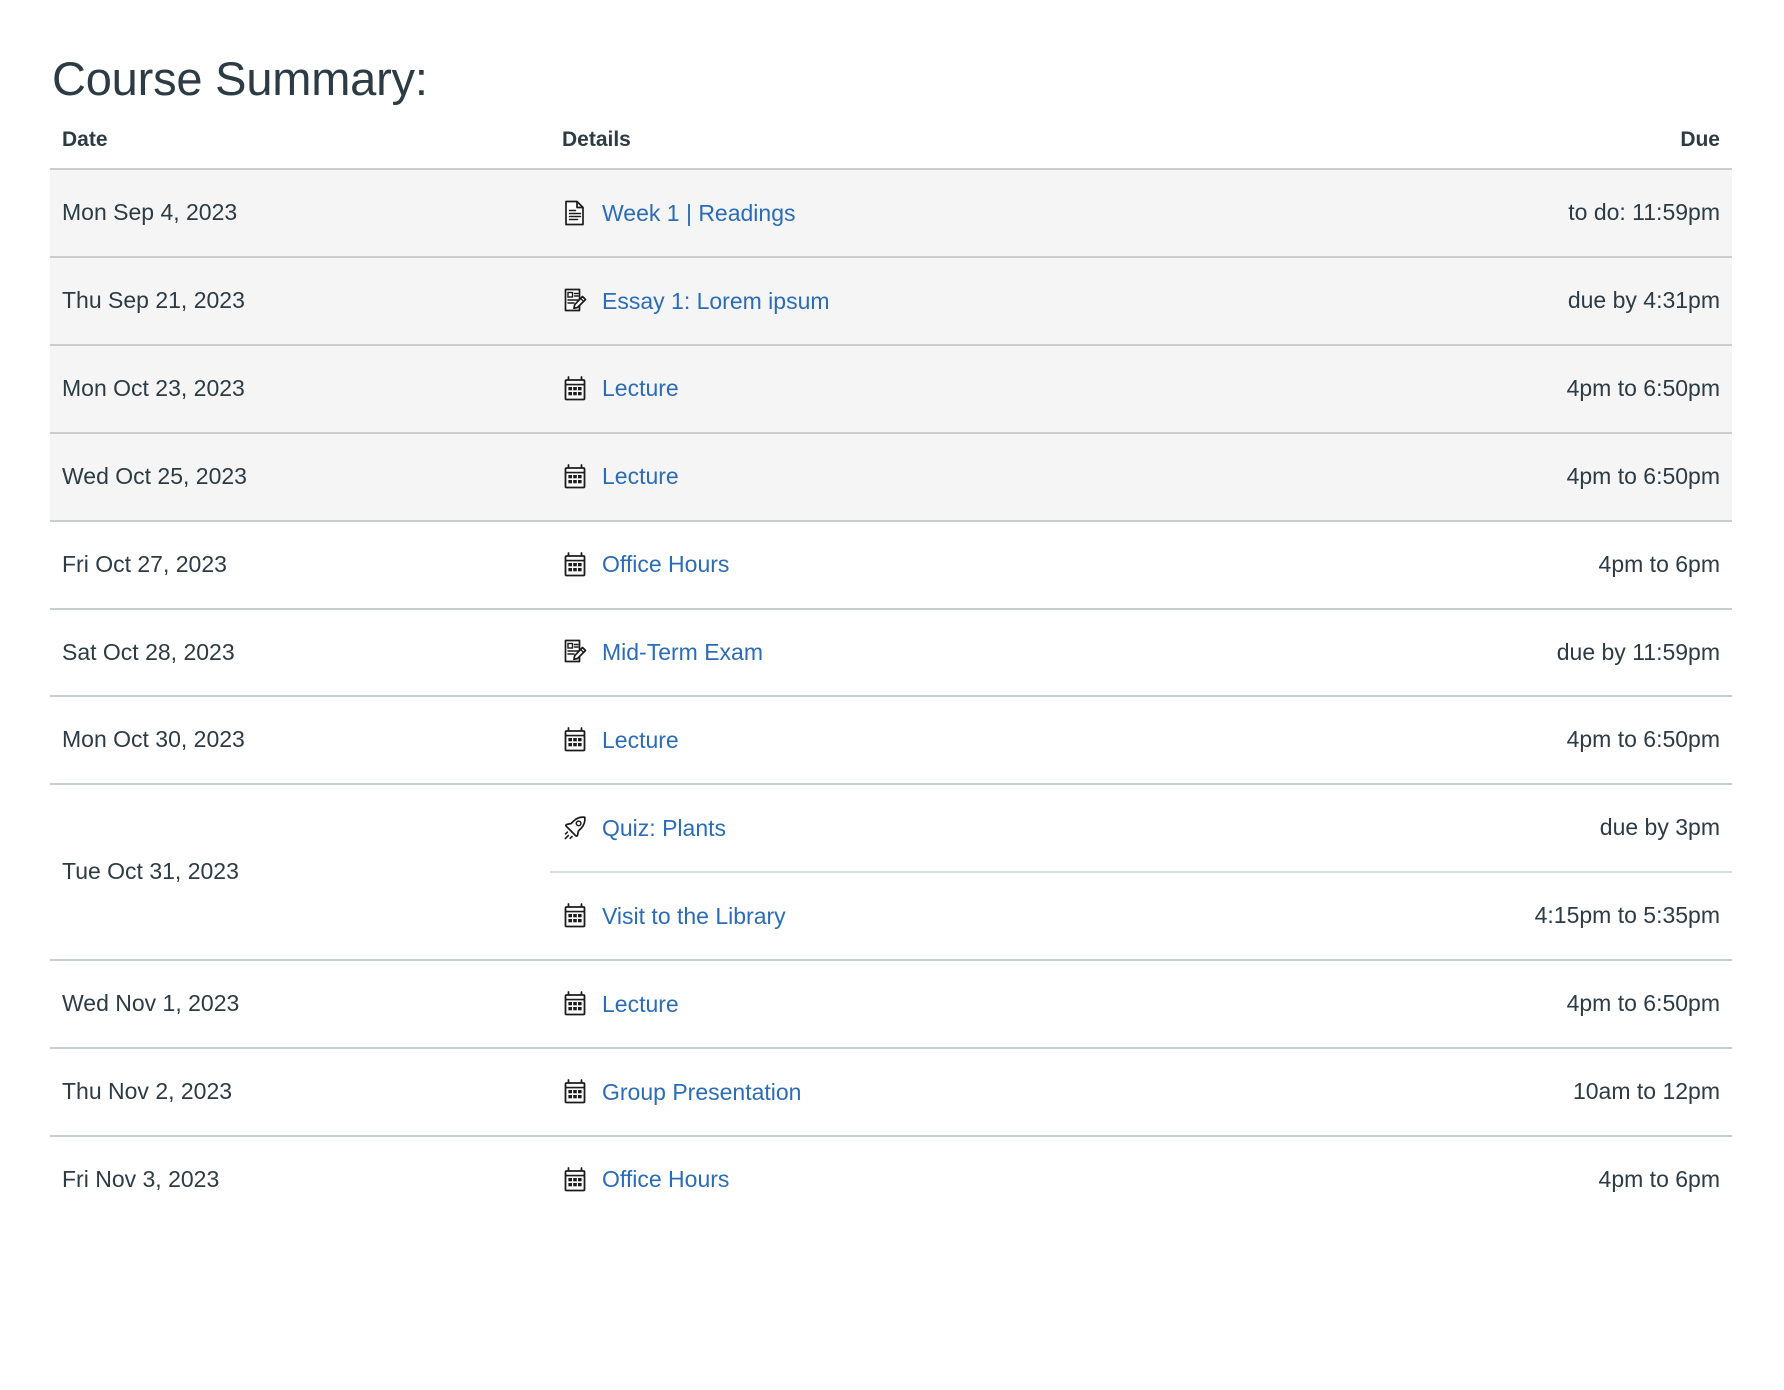 This screenshot has width=1784, height=1390. Describe the element at coordinates (716, 301) in the screenshot. I see `event-link: Essay 1: Lorem ipsum` at that location.